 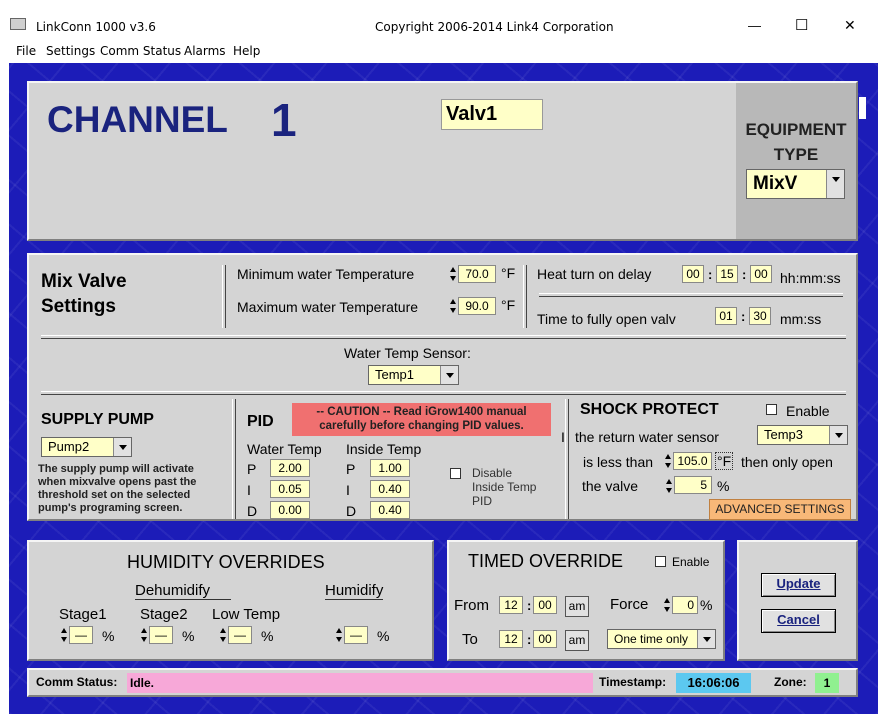 What do you see at coordinates (606, 319) in the screenshot?
I see `open-time-label: Time to fully open valv` at bounding box center [606, 319].